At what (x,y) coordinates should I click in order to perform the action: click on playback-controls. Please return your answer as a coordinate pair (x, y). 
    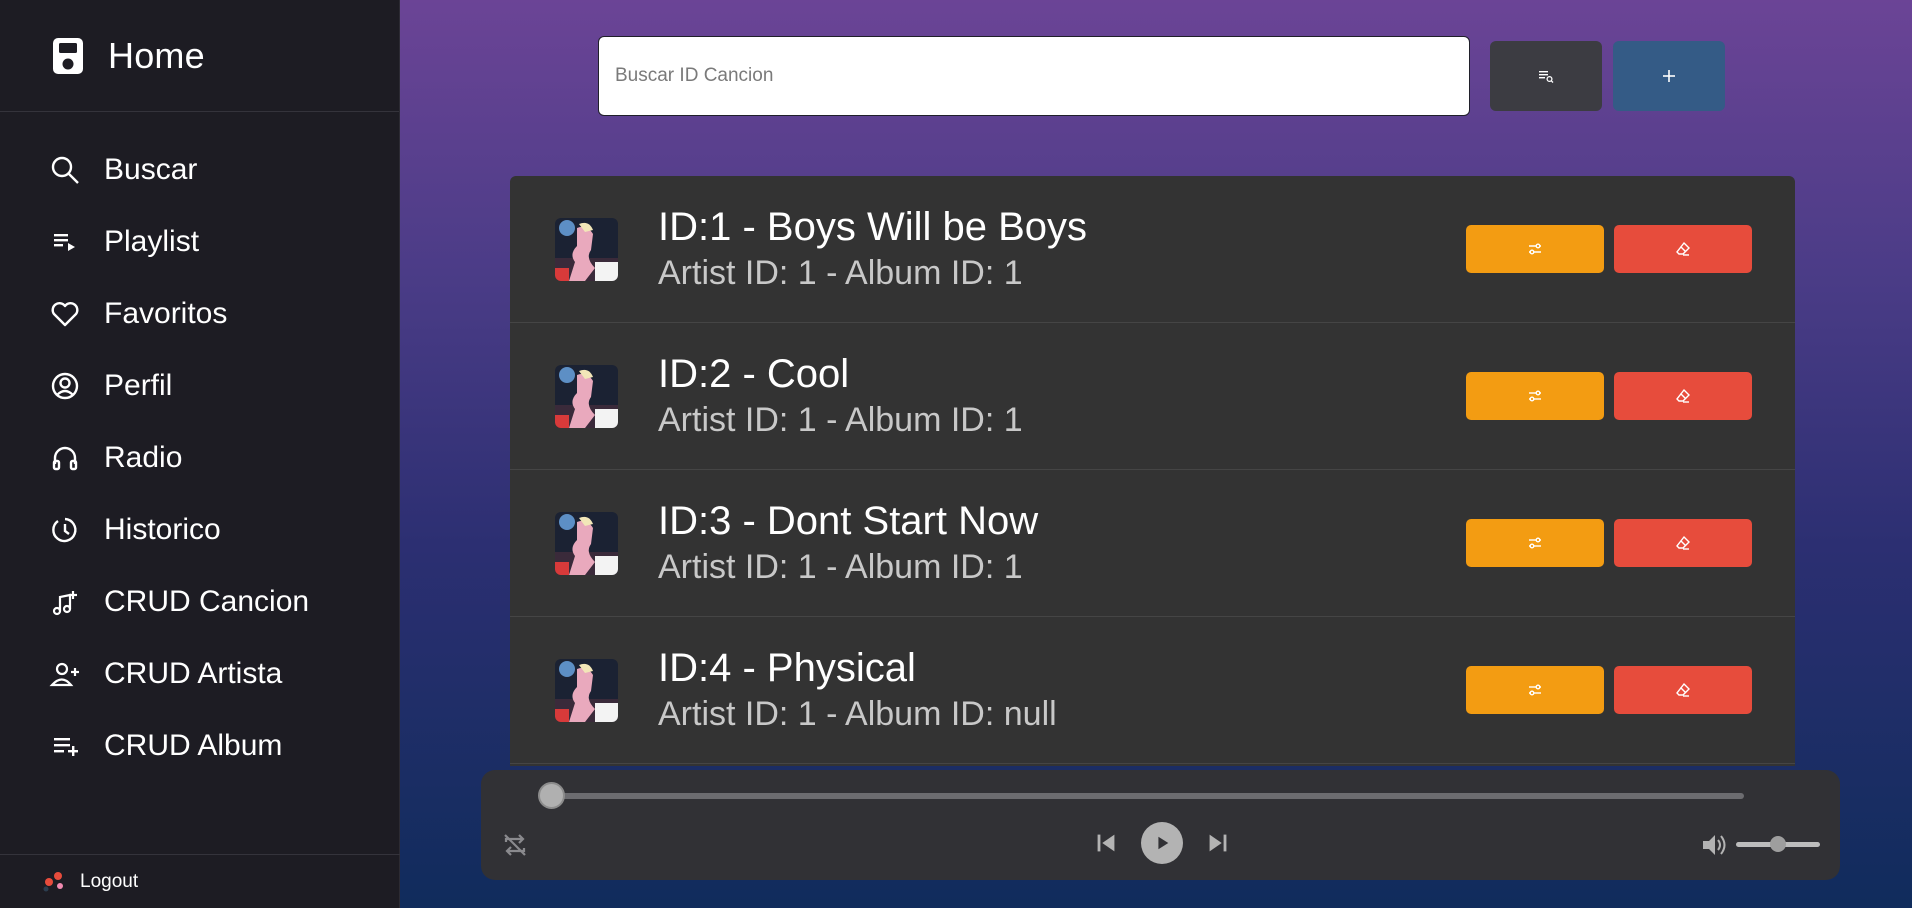
    Looking at the image, I should click on (1162, 843).